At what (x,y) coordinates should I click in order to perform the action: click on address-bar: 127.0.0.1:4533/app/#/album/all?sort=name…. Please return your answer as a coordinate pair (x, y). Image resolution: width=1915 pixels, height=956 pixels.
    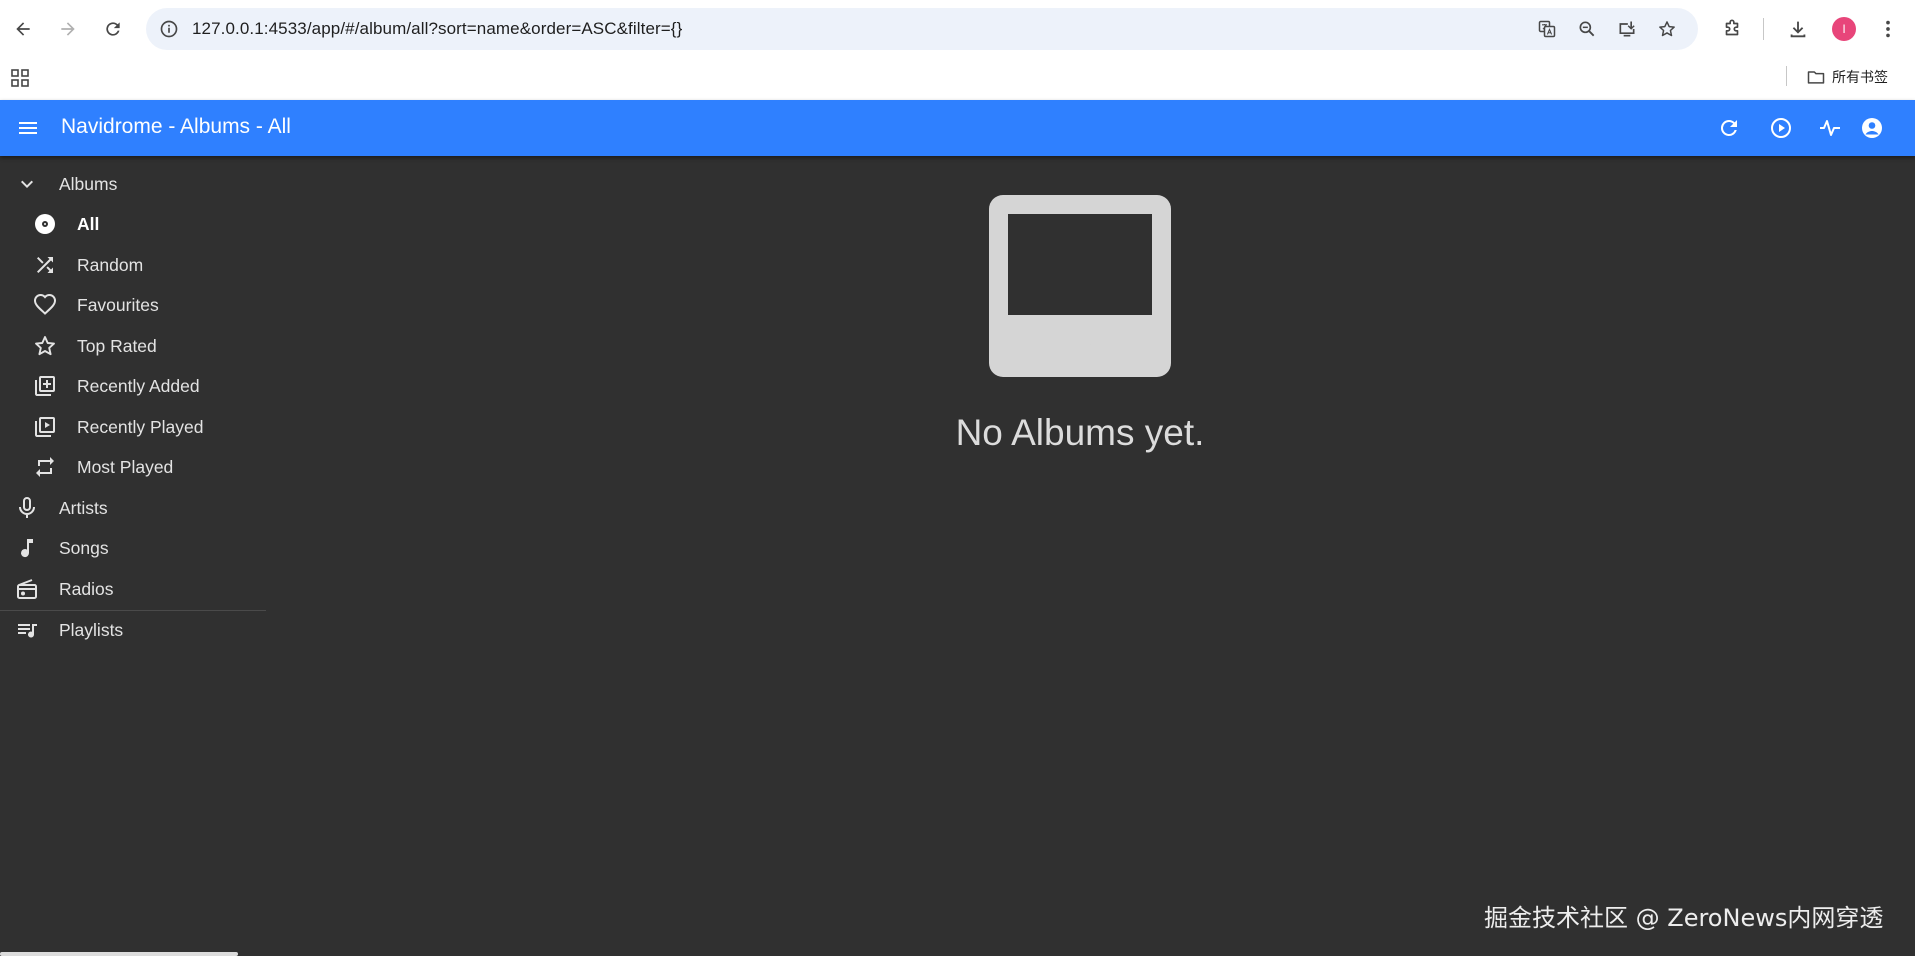
    Looking at the image, I should click on (922, 29).